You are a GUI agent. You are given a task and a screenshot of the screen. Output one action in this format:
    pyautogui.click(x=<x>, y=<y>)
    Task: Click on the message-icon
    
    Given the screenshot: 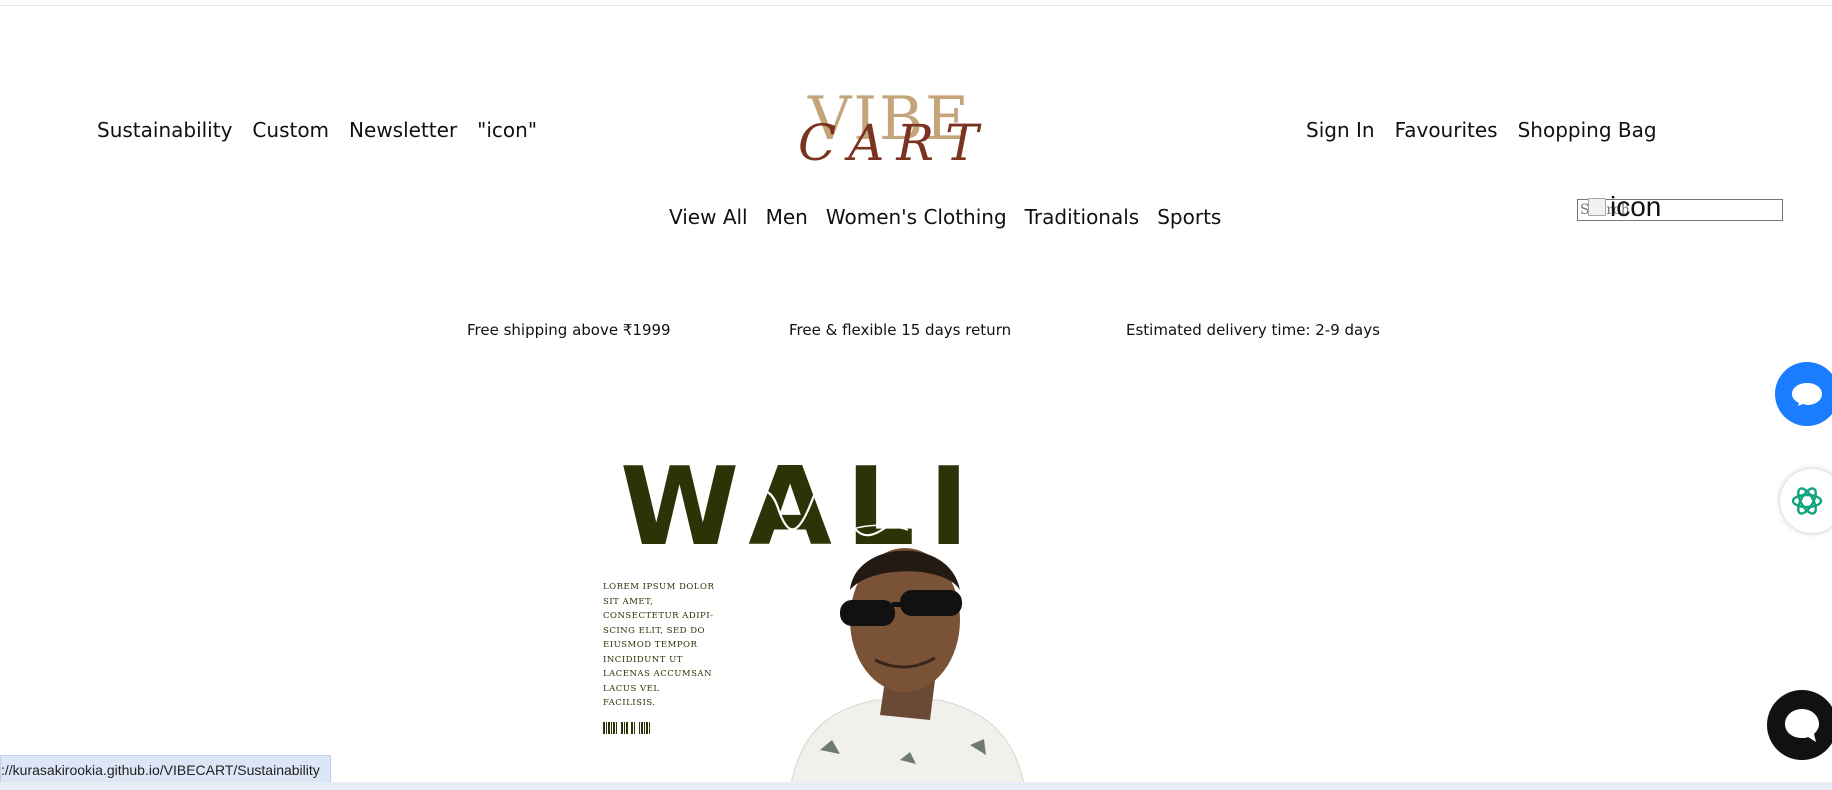 What is the action you would take?
    pyautogui.click(x=1802, y=725)
    